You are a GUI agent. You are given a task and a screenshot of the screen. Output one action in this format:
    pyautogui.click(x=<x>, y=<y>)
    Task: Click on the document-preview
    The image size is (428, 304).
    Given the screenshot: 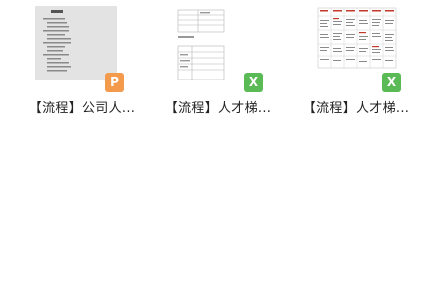 What is the action you would take?
    pyautogui.click(x=76, y=43)
    